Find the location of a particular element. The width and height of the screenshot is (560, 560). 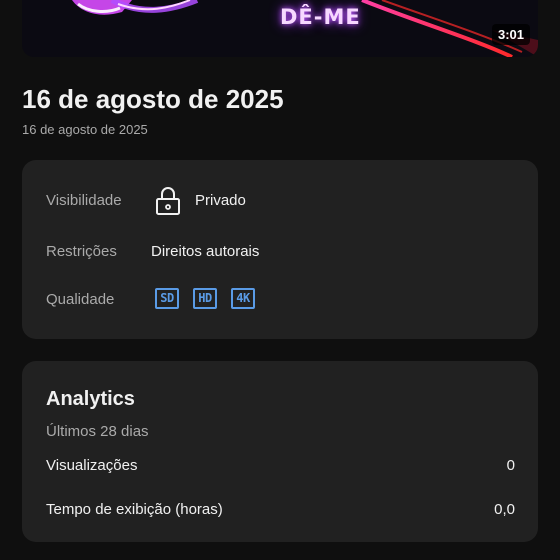

hd-quality-icon: HD is located at coordinates (205, 298).